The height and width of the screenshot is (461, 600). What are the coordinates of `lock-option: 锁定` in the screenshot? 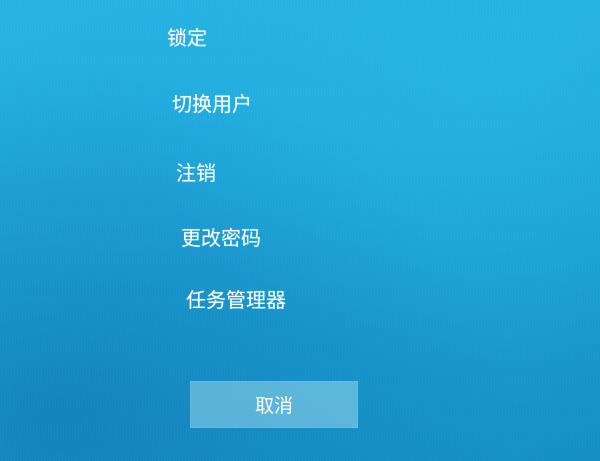 It's located at (187, 38).